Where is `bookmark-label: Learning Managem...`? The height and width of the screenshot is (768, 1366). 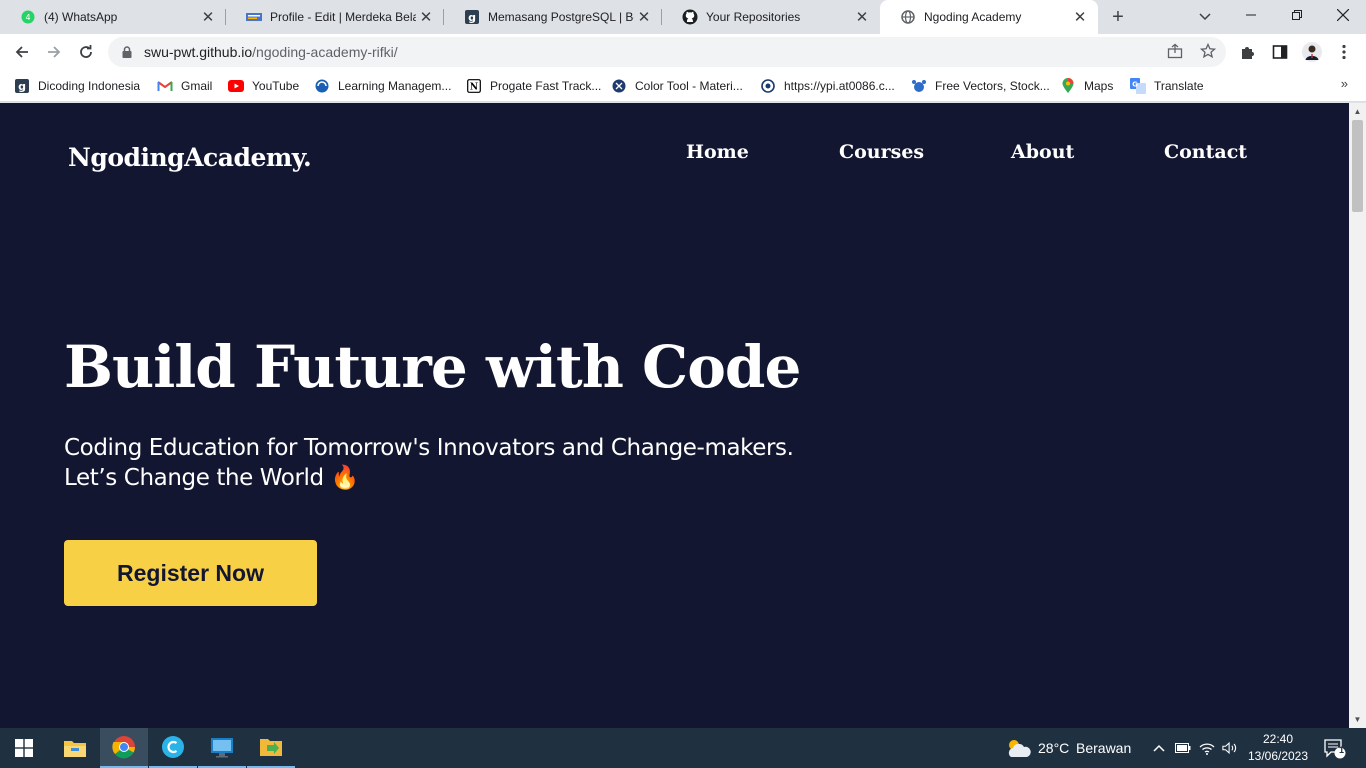 bookmark-label: Learning Managem... is located at coordinates (395, 86).